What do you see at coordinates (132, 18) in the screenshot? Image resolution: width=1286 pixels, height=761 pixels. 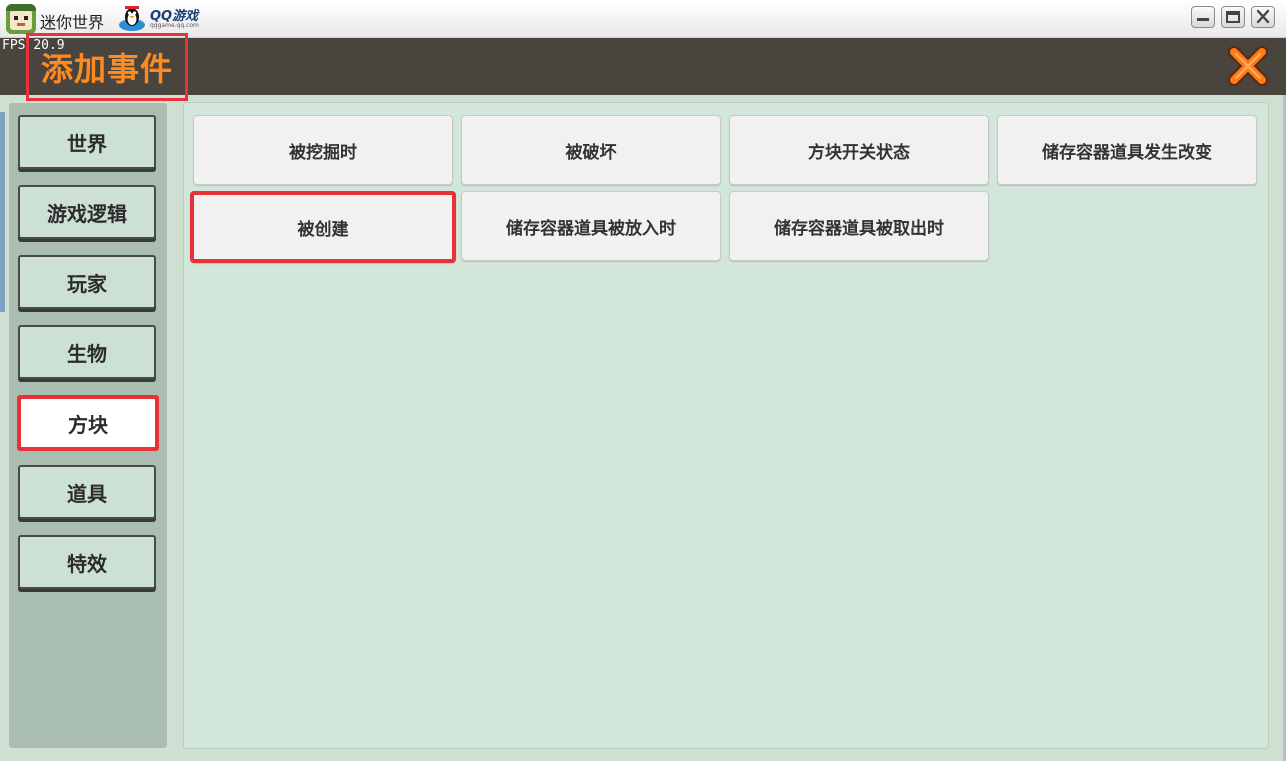 I see `qq-penguin-icon` at bounding box center [132, 18].